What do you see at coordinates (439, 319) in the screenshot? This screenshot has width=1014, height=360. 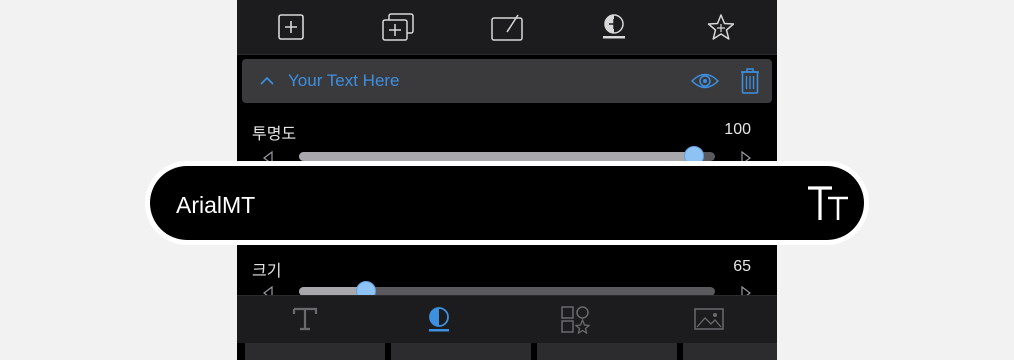 I see `color-tab-icon` at bounding box center [439, 319].